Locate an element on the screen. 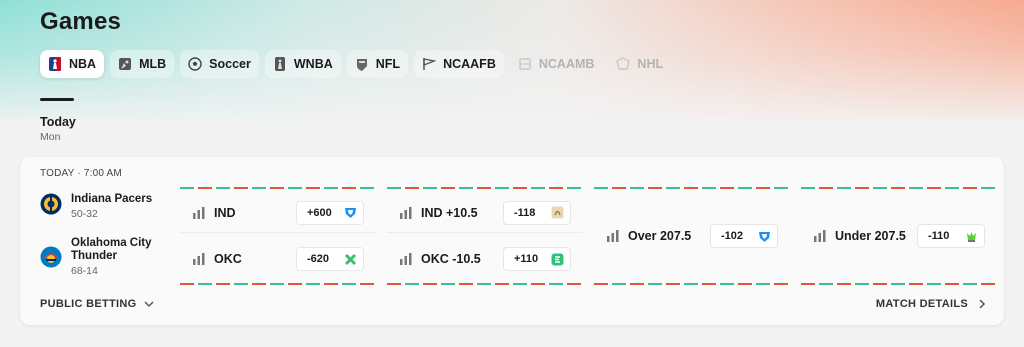 The image size is (1024, 347). bet-label: OKC is located at coordinates (228, 259).